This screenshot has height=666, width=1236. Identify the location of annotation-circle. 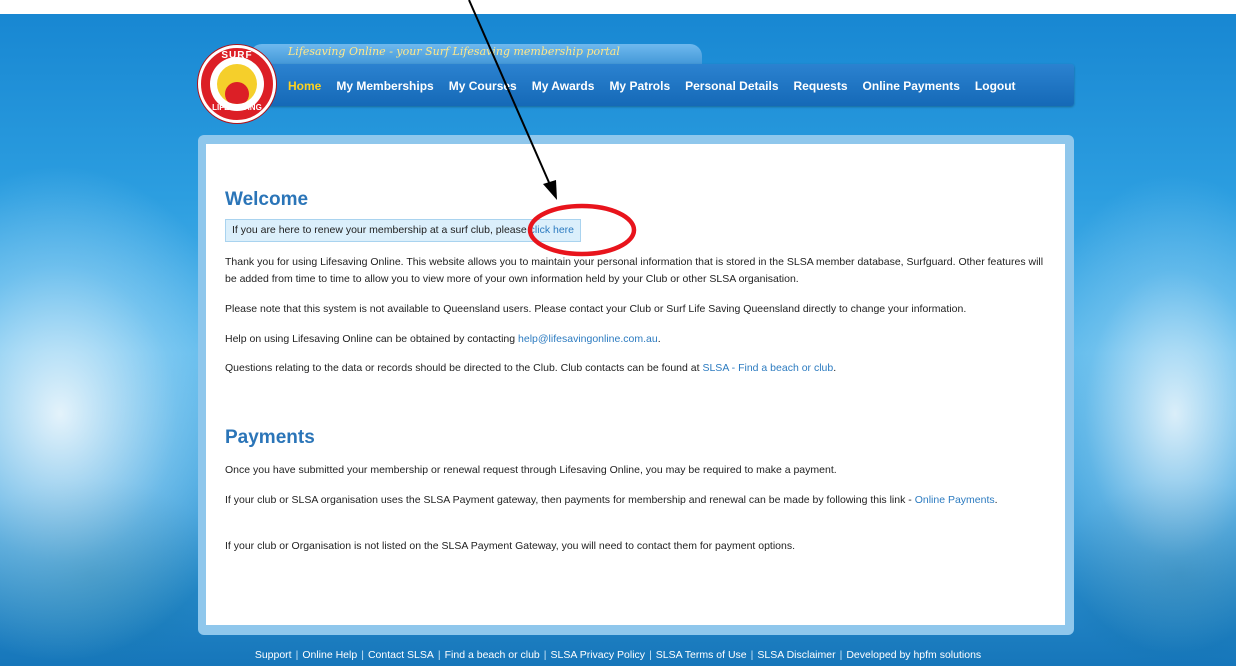
(582, 230).